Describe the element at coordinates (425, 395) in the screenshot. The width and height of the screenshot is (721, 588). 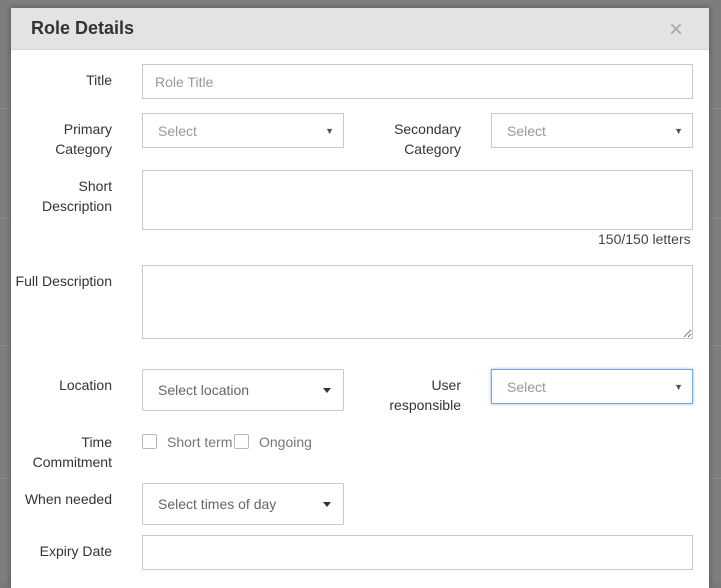
I see `user-responsible-label: User responsible` at that location.